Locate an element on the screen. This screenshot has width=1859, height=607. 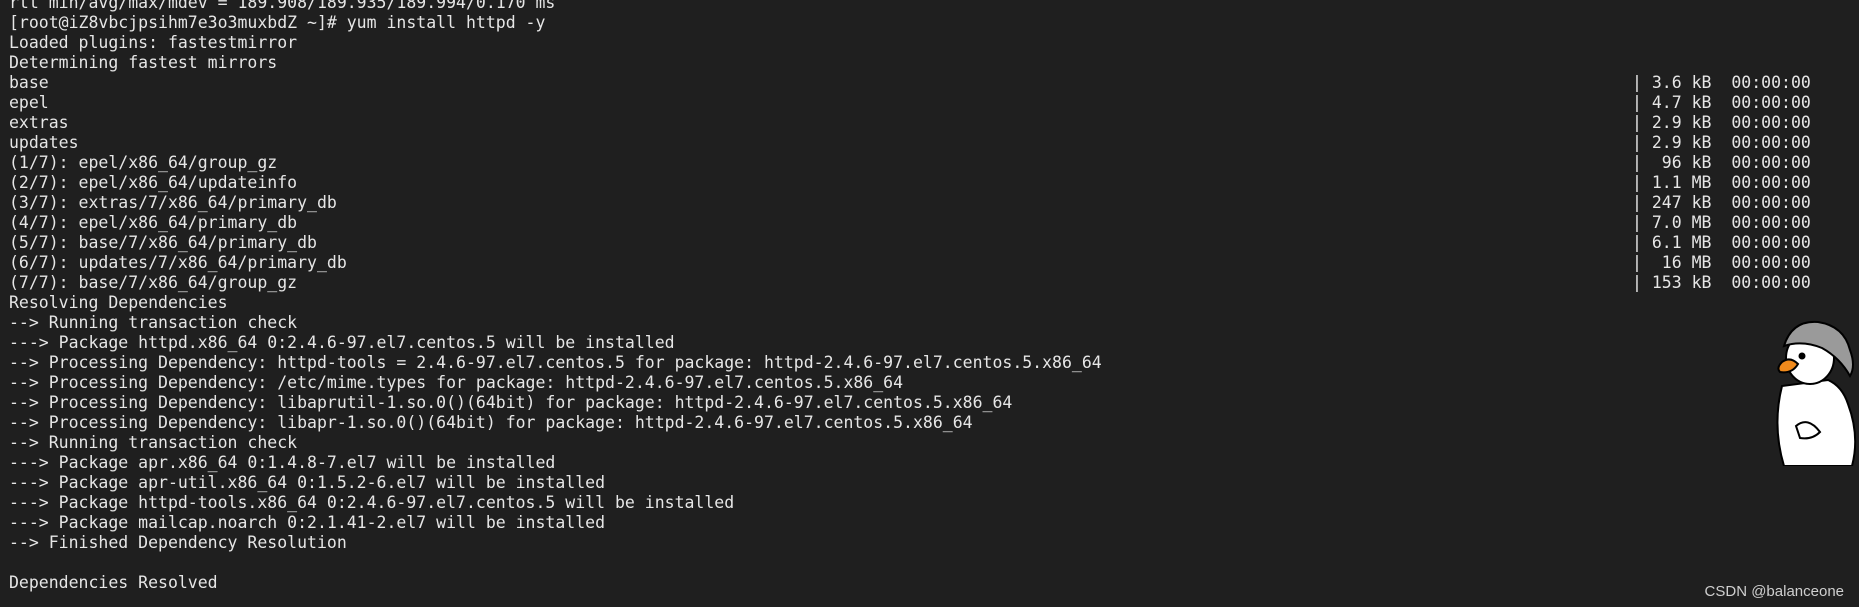
terminal-line-text: (1/7): epel/x86_64/group_gz is located at coordinates (143, 162).